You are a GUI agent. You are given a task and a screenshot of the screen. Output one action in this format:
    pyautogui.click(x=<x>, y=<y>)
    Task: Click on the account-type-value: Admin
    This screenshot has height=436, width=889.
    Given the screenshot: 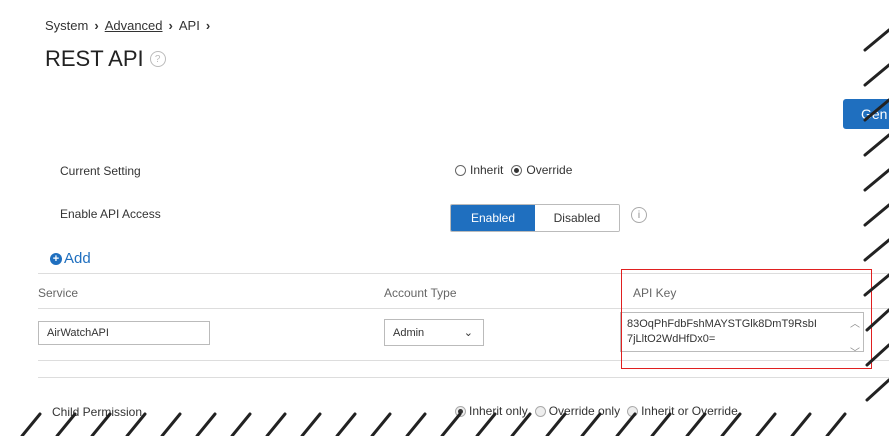 What is the action you would take?
    pyautogui.click(x=409, y=332)
    